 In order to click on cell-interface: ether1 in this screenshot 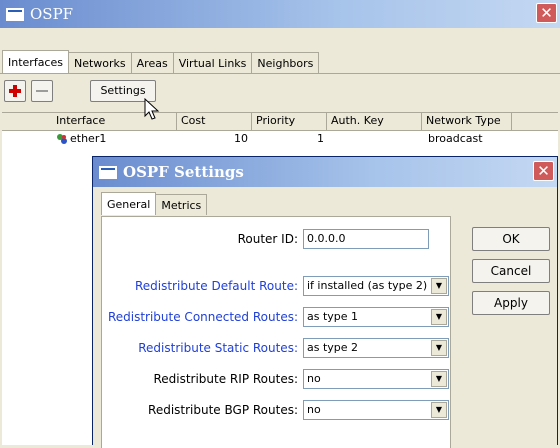, I will do `click(88, 138)`.